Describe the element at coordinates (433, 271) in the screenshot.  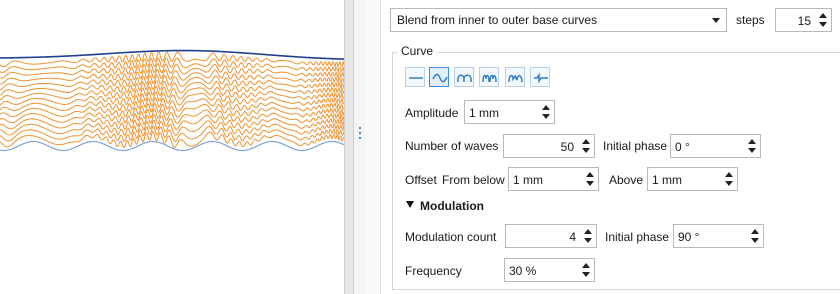
I see `frequency-label: Frequency` at that location.